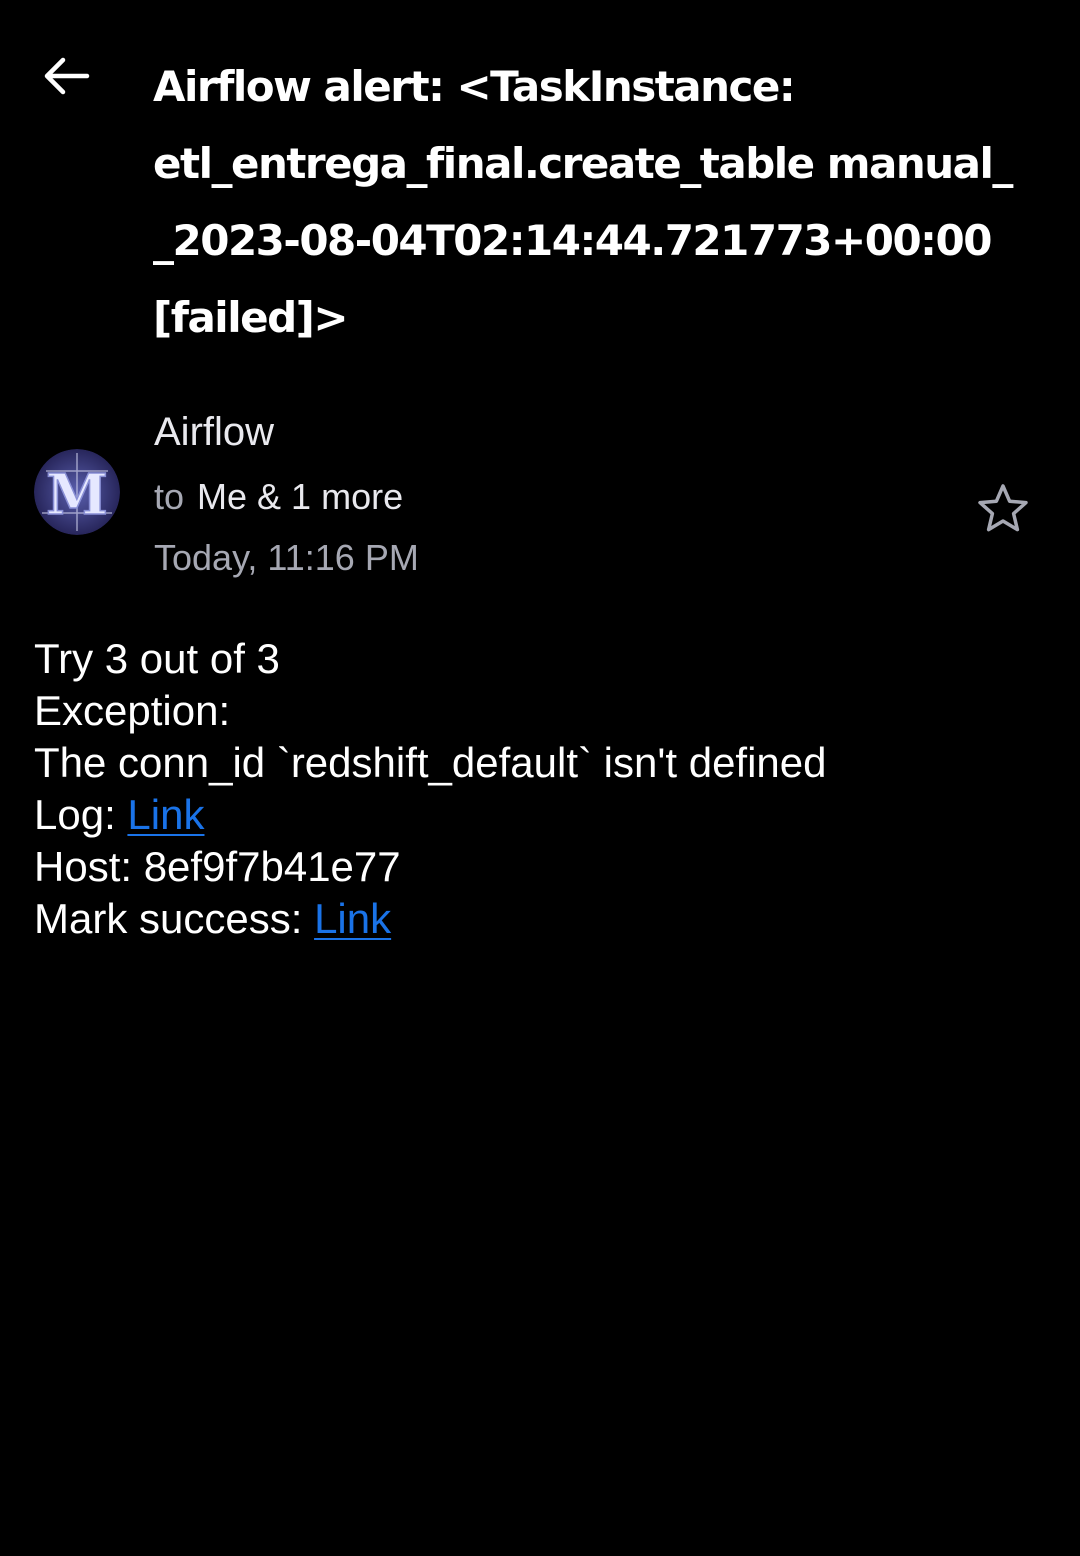 The width and height of the screenshot is (1080, 1556). I want to click on mark-success-label: Mark success:, so click(174, 918).